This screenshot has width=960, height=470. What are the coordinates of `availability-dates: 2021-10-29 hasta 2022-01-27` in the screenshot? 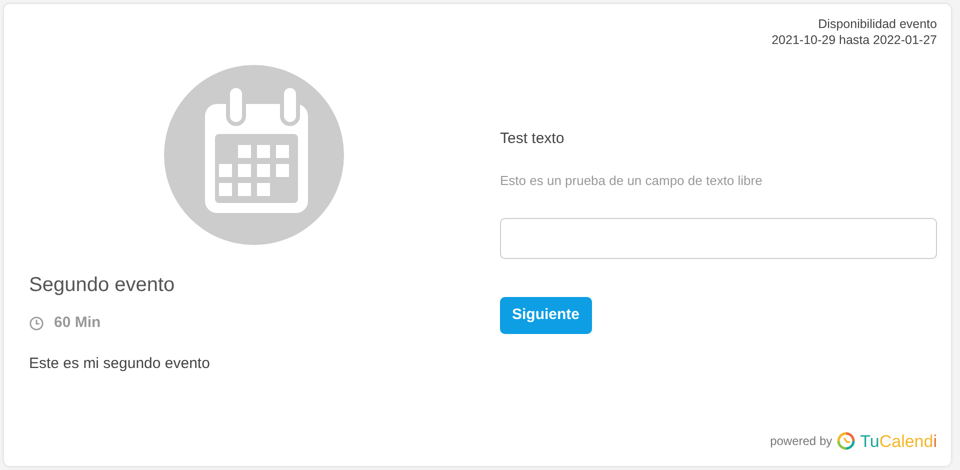 It's located at (853, 40).